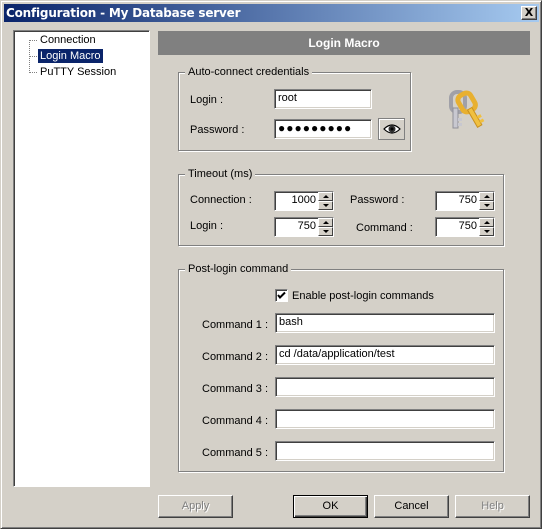  I want to click on show-password-button, so click(391, 129).